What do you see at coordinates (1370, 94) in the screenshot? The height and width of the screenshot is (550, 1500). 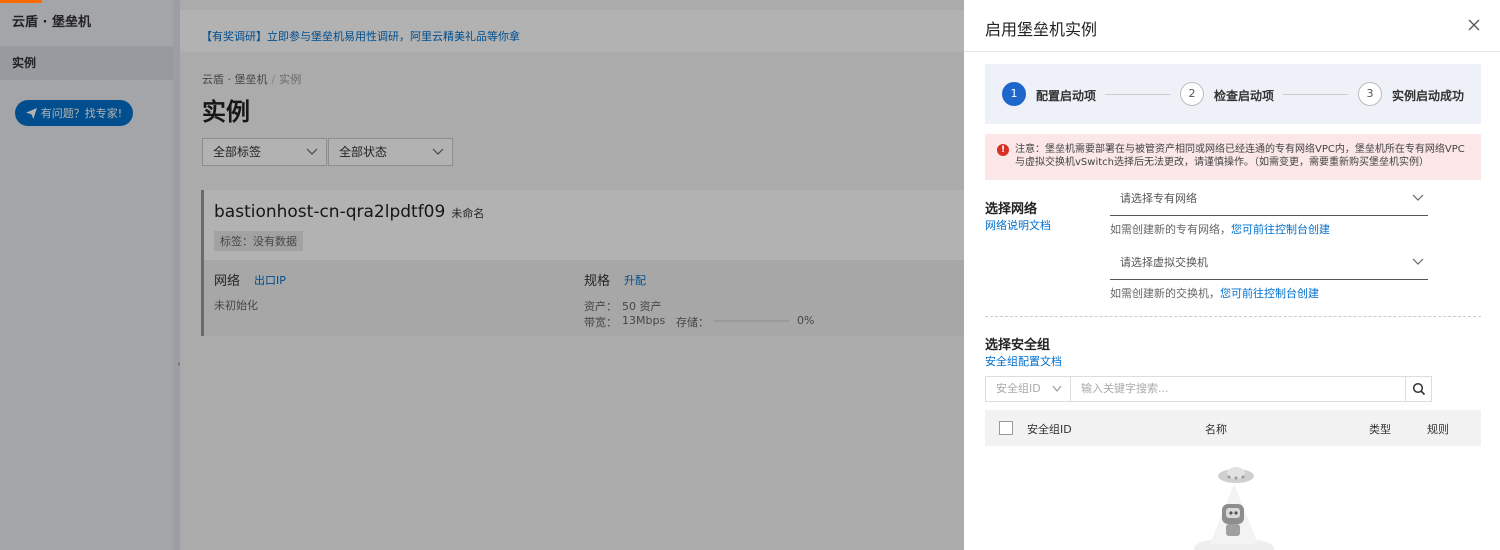 I see `step-3-circle: 3` at bounding box center [1370, 94].